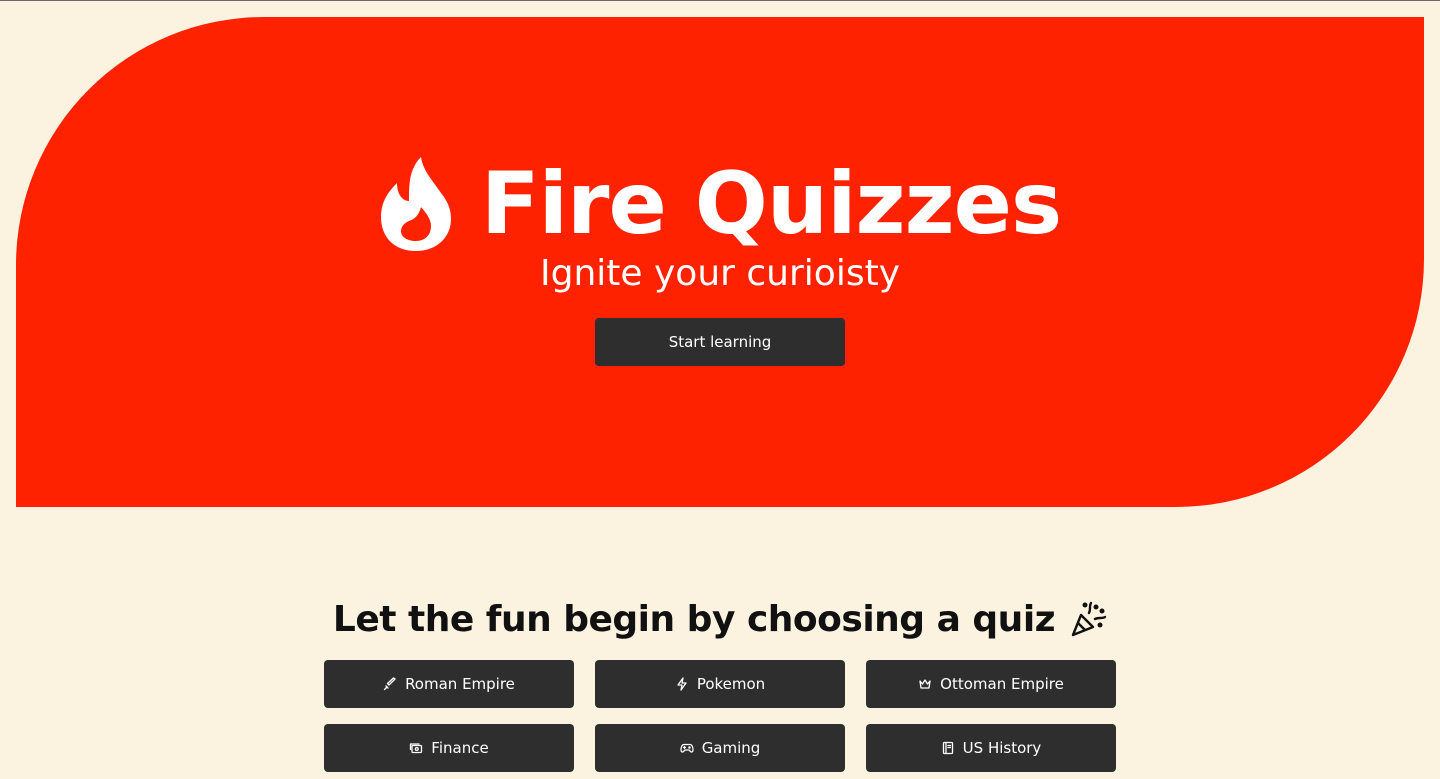 The image size is (1440, 779). I want to click on quiz-section-title: Let the fun begin by choosing a quiz, so click(694, 619).